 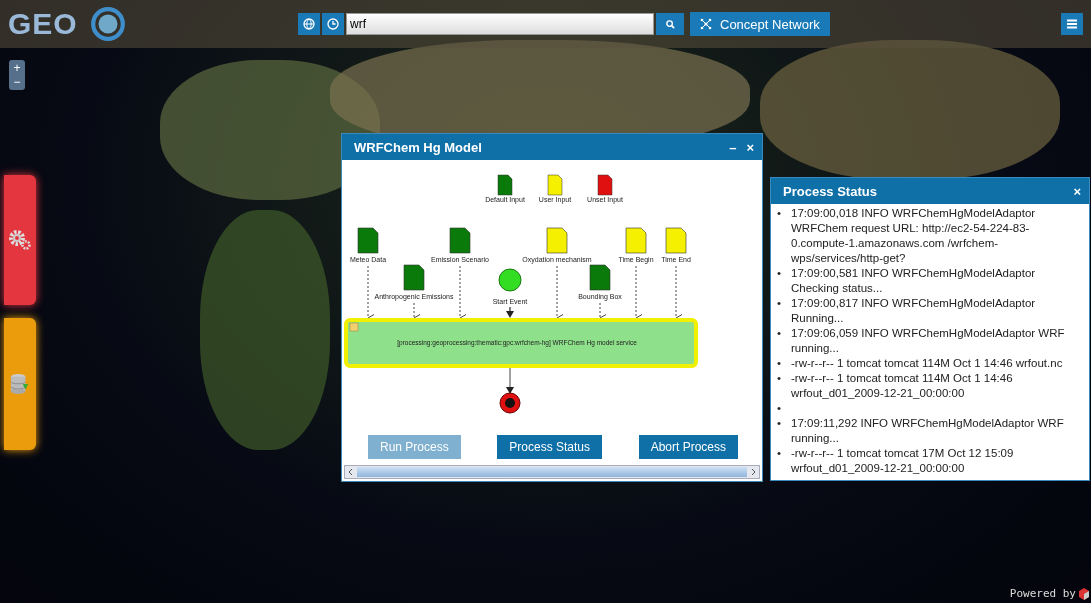 I want to click on menu-icon, so click(x=1072, y=24).